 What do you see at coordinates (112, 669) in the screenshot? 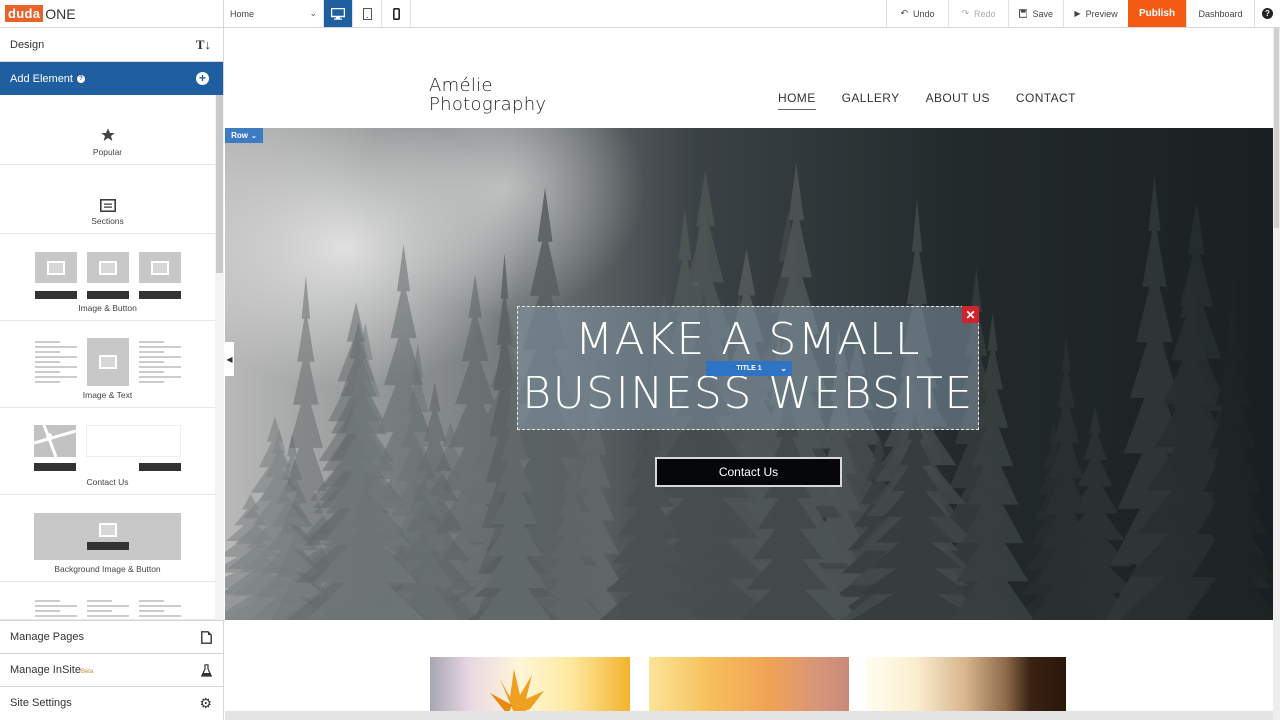
I see `sidebar-item-manage-insite: Manage InSiteBeta` at bounding box center [112, 669].